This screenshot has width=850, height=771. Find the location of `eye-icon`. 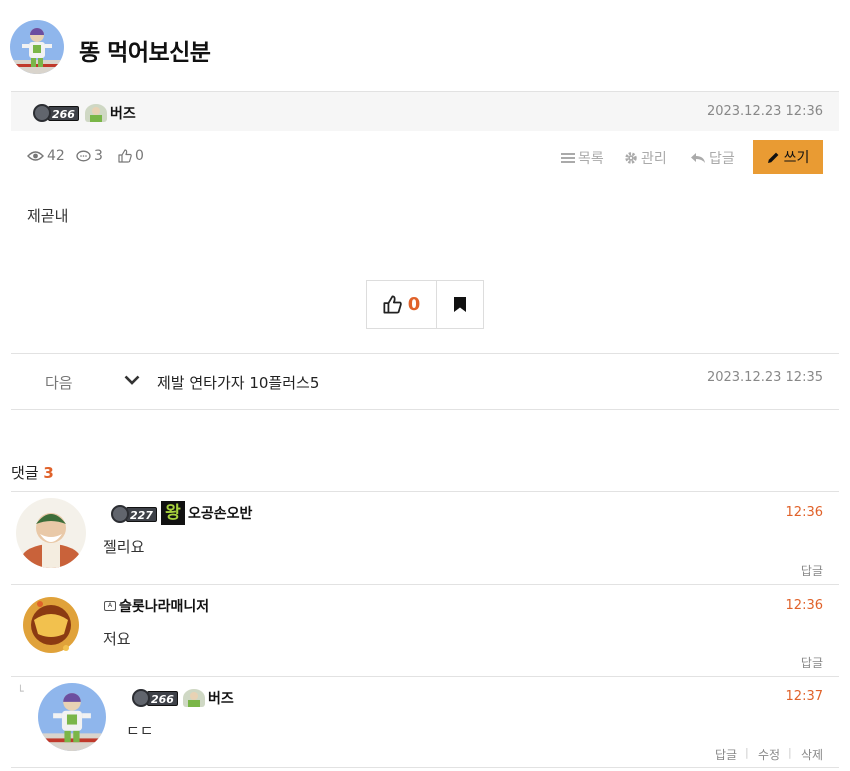

eye-icon is located at coordinates (35, 156).